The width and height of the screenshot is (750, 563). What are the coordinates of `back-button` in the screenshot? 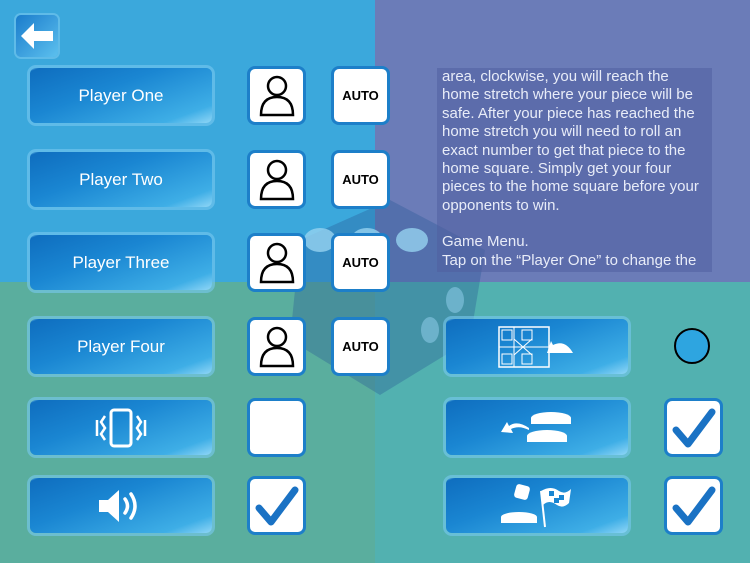 It's located at (37, 36).